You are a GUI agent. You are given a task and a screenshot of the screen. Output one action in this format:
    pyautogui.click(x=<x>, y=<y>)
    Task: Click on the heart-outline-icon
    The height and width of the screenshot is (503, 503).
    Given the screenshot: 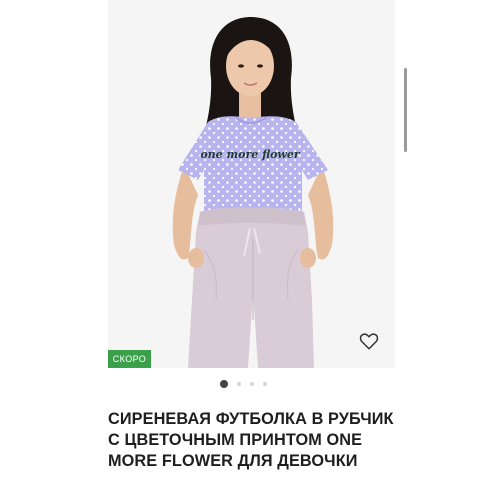 What is the action you would take?
    pyautogui.click(x=369, y=341)
    